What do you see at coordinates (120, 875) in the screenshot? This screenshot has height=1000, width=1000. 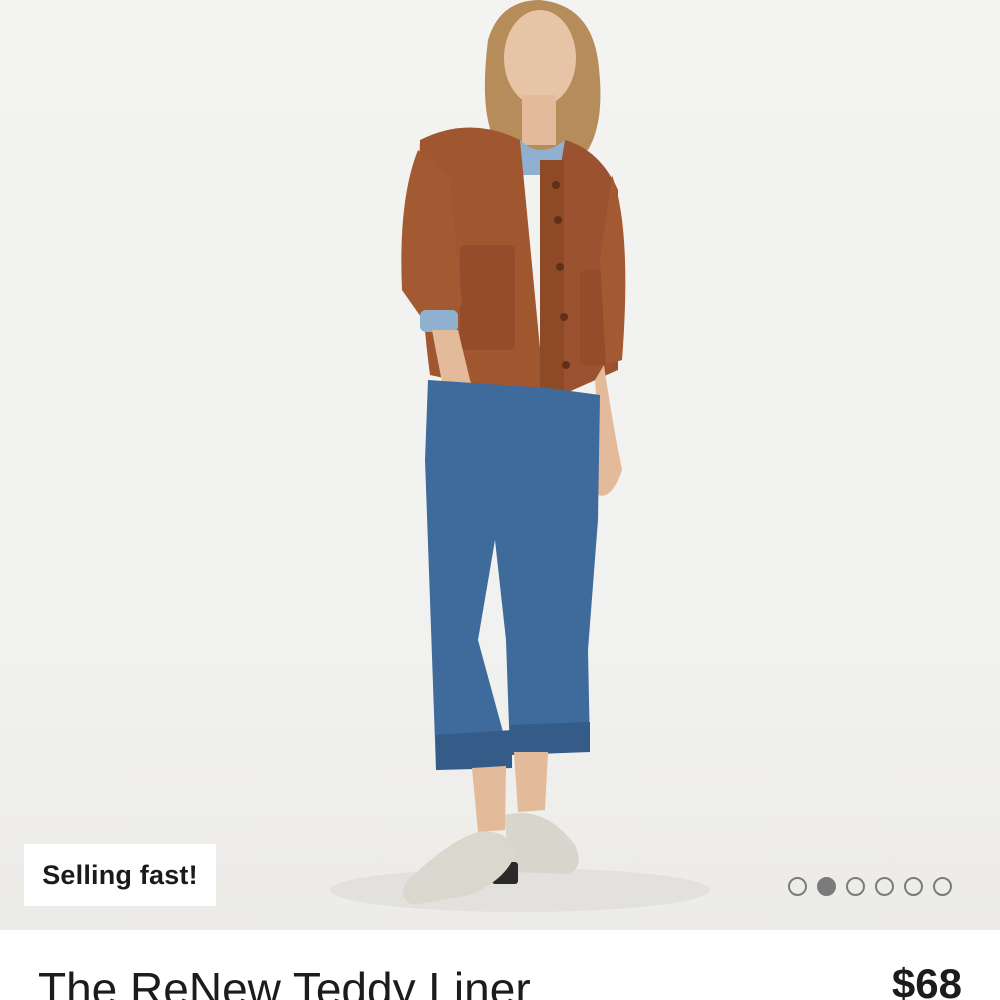 I see `selling-fast-badge: Selling fast!` at bounding box center [120, 875].